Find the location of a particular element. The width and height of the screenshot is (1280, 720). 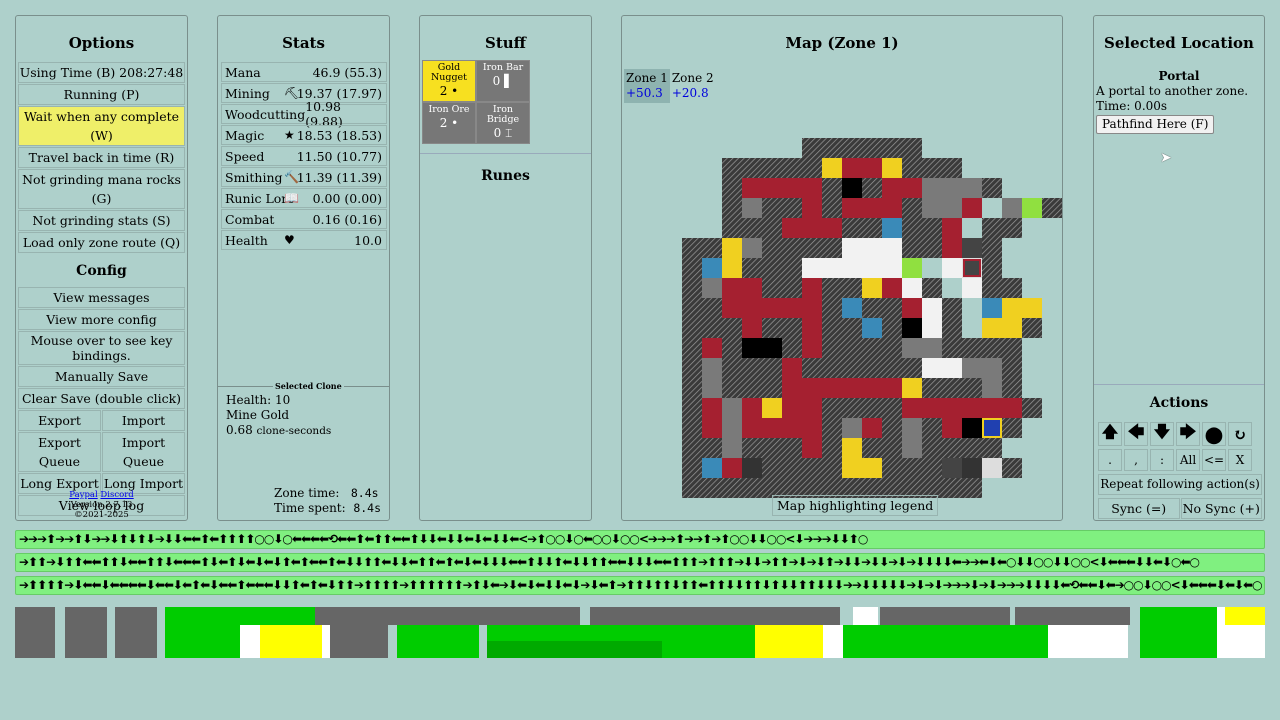

zone-route-button: Load only zone route (Q) is located at coordinates (101, 242).